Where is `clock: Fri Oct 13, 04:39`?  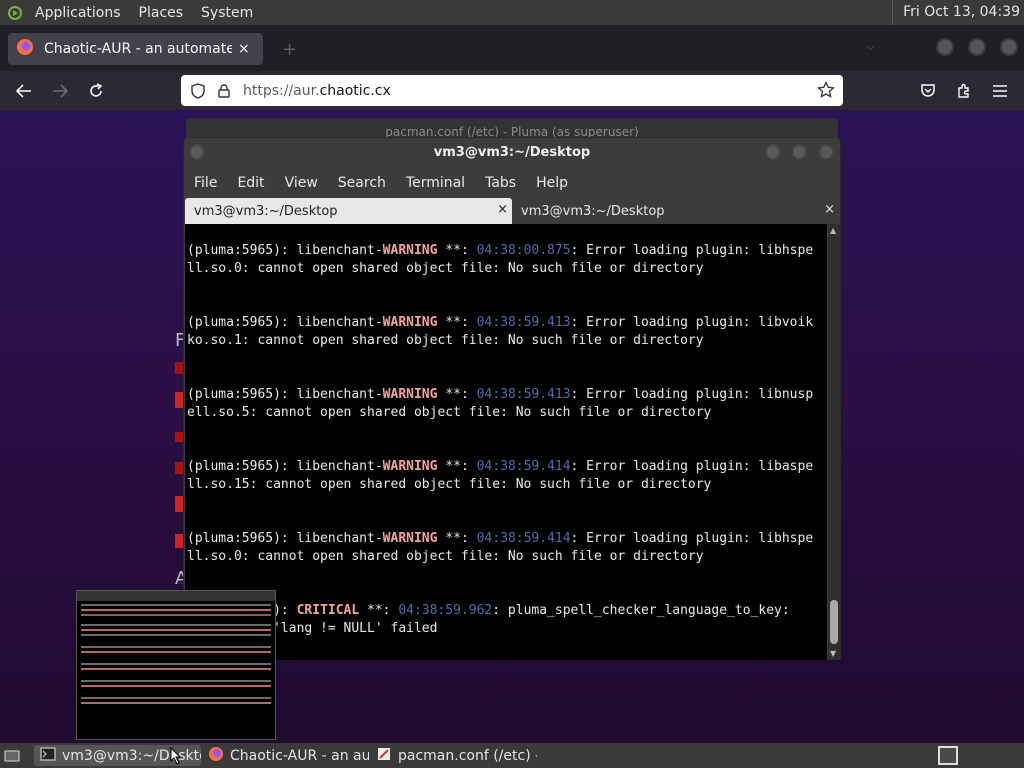 clock: Fri Oct 13, 04:39 is located at coordinates (956, 12).